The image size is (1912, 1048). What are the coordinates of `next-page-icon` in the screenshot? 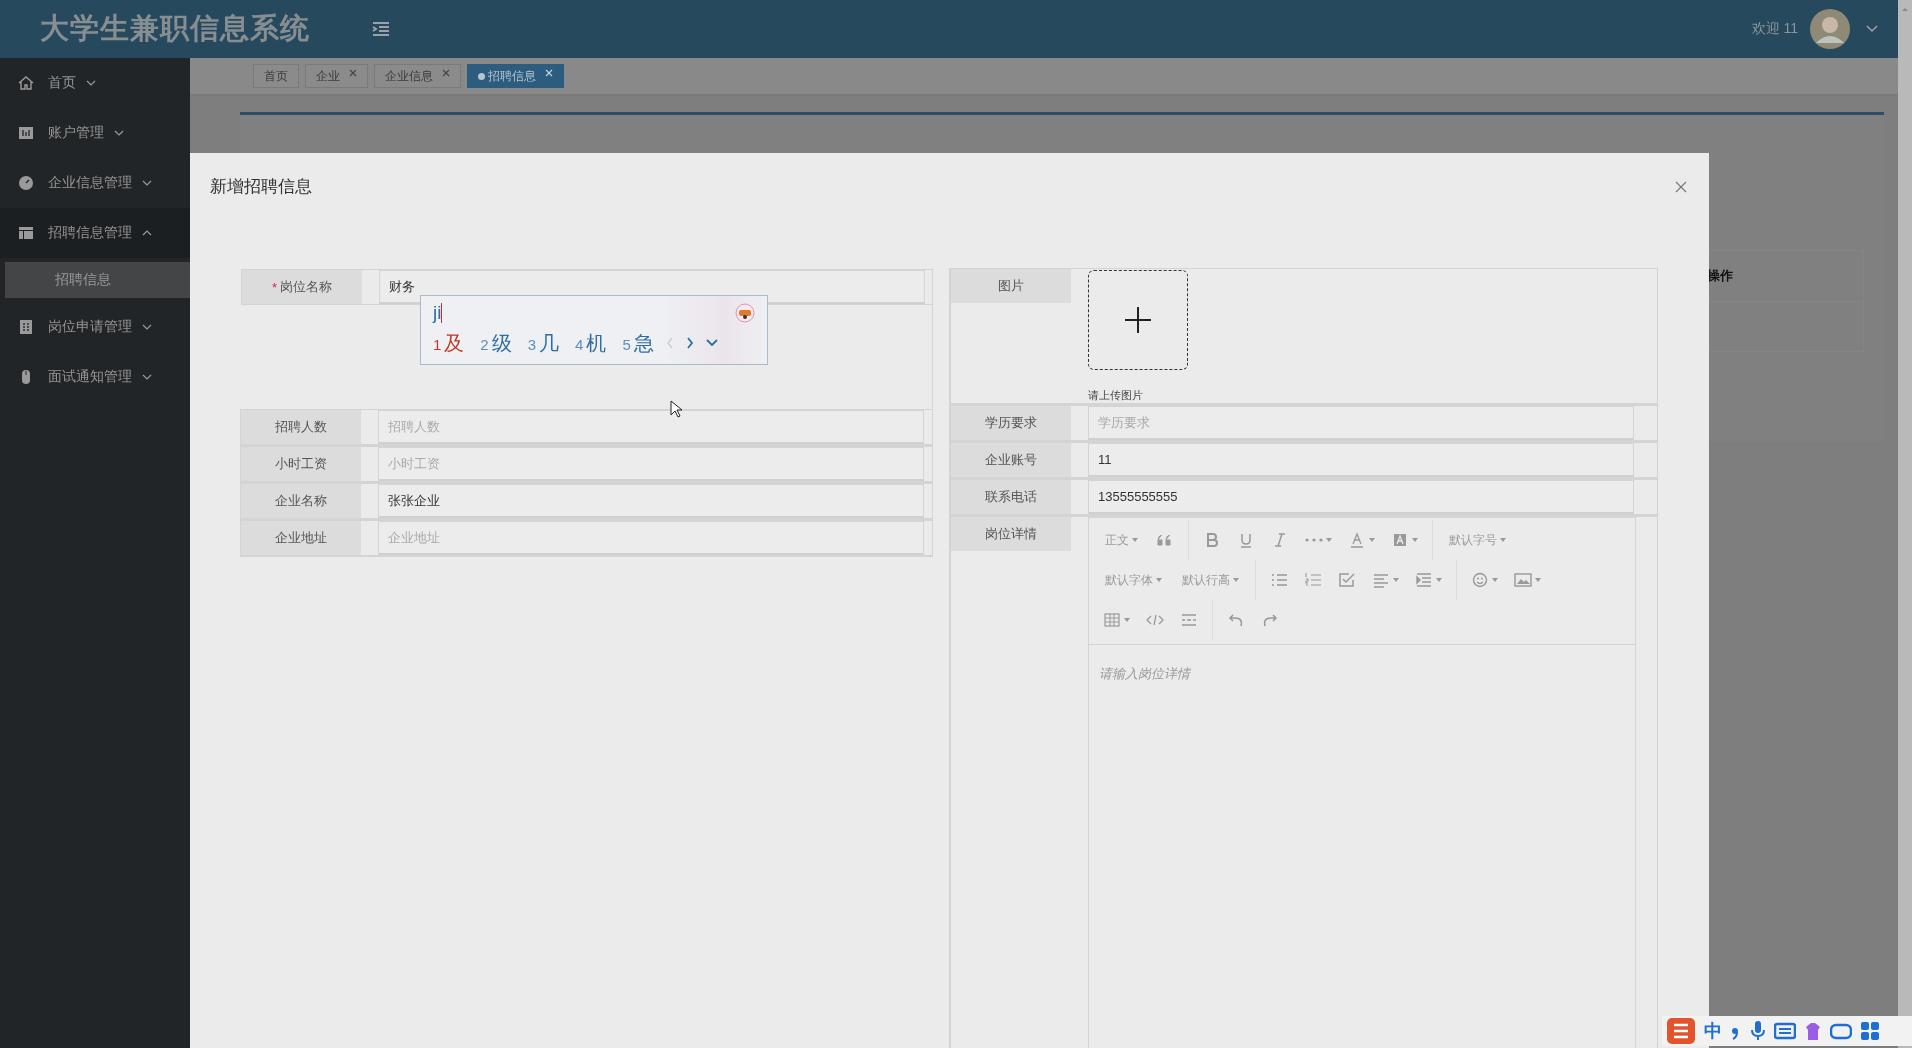 It's located at (689, 343).